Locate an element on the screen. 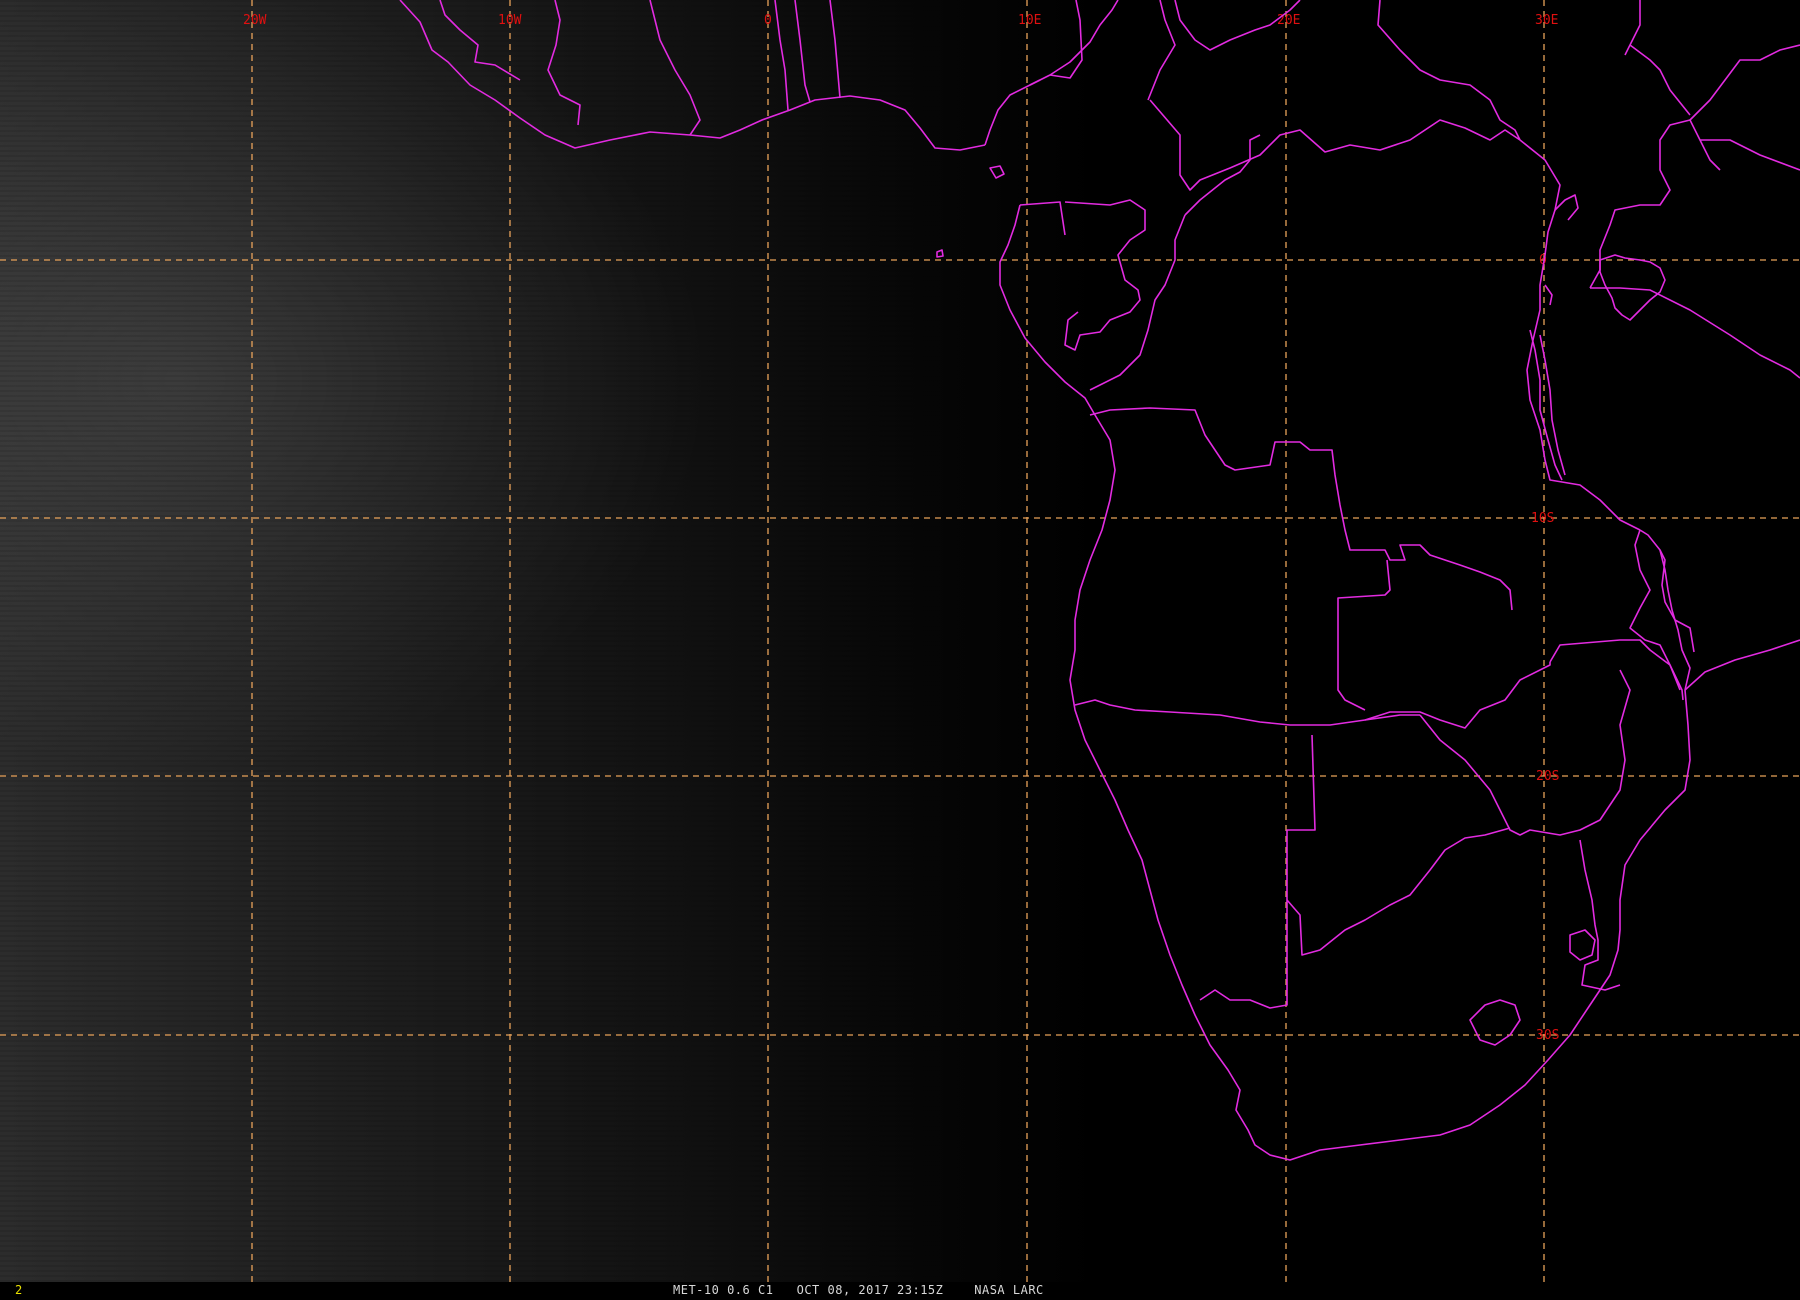  border-tanzania-kenya is located at coordinates (1695, 333).